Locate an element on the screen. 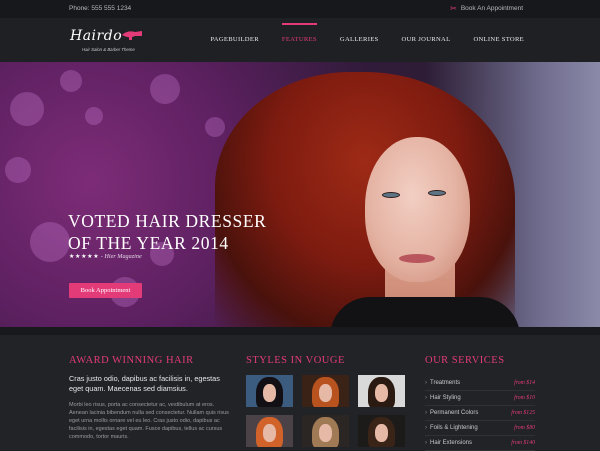 The height and width of the screenshot is (451, 600). logo-wordmark: Hairdo is located at coordinates (96, 36).